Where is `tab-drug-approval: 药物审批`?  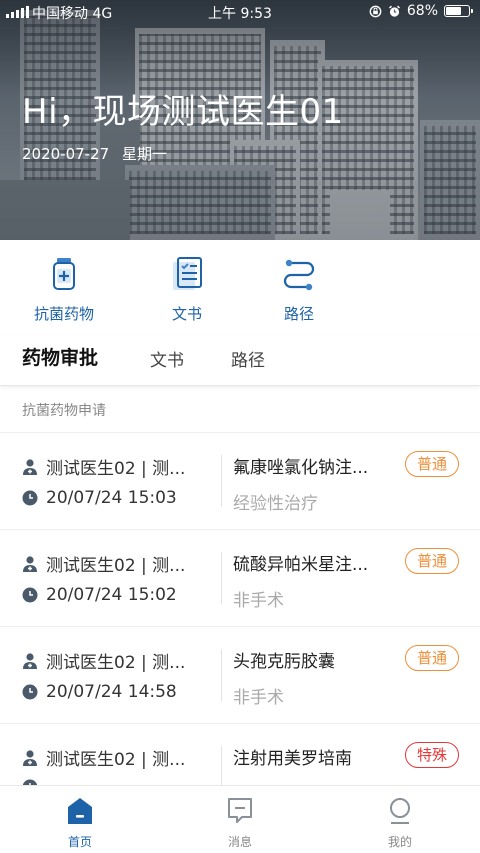 tab-drug-approval: 药物审批 is located at coordinates (60, 356).